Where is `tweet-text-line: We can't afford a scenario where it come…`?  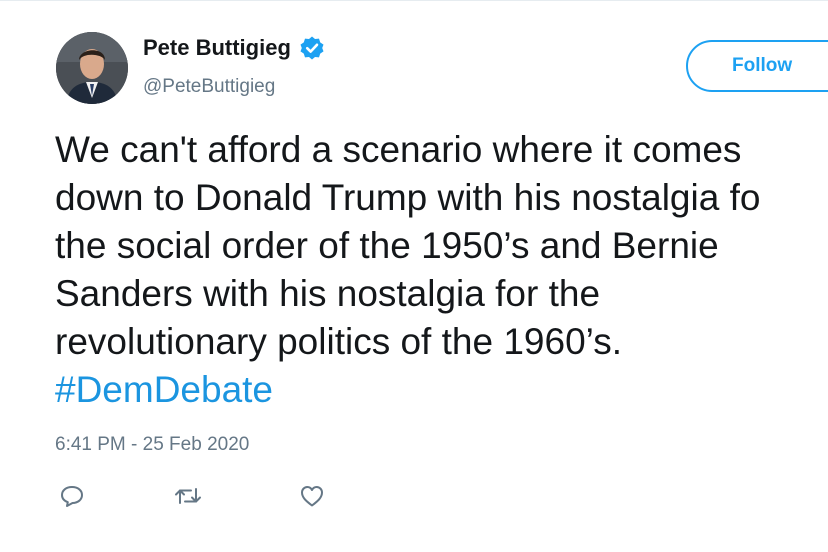
tweet-text-line: We can't afford a scenario where it come… is located at coordinates (398, 149).